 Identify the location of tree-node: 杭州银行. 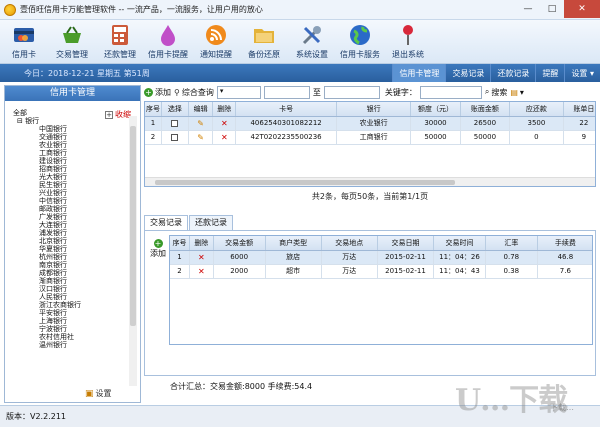
(71, 257).